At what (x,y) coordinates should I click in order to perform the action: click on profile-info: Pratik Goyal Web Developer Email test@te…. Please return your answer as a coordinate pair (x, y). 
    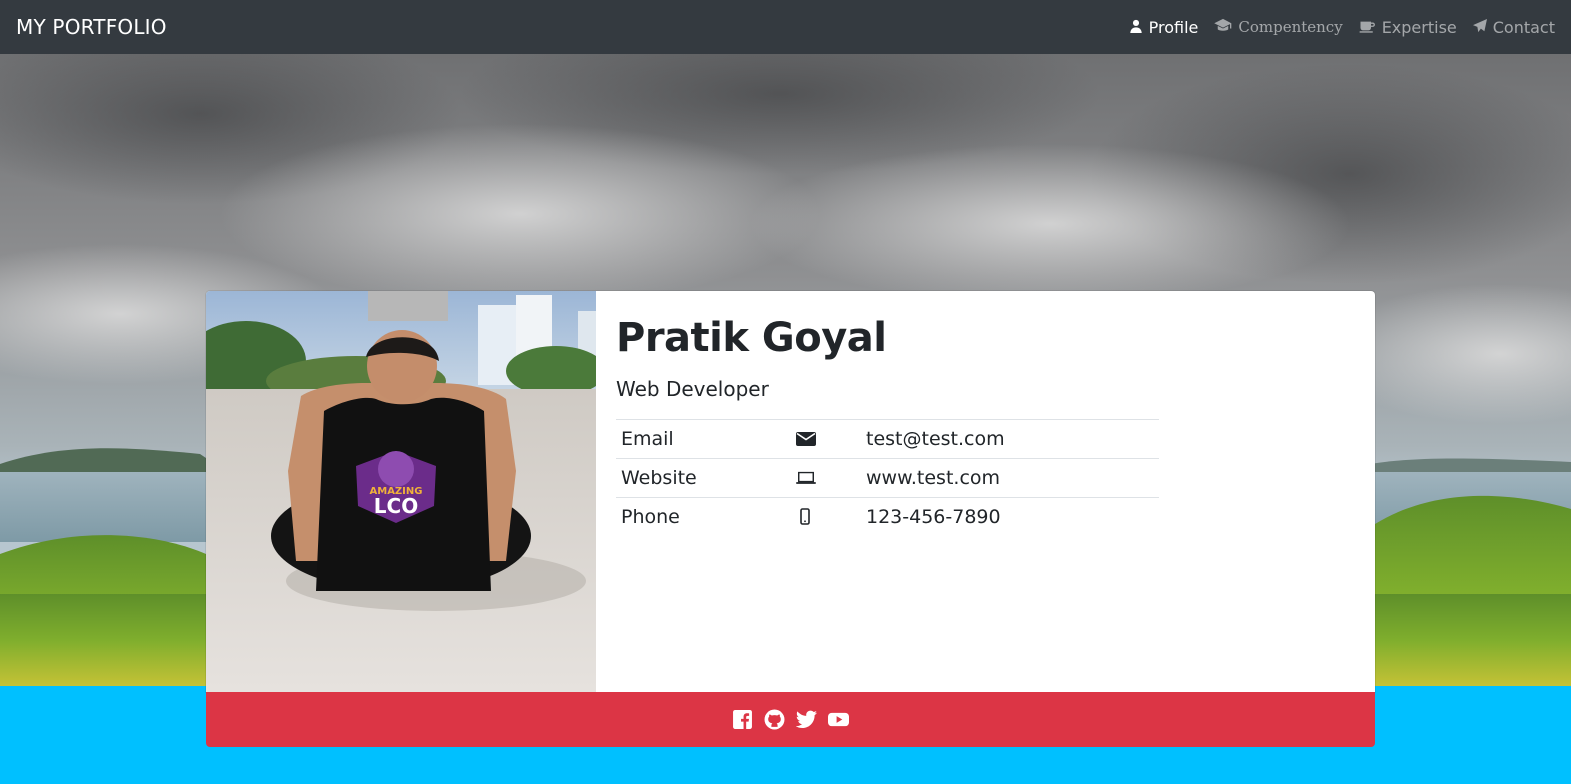
    Looking at the image, I should click on (896, 413).